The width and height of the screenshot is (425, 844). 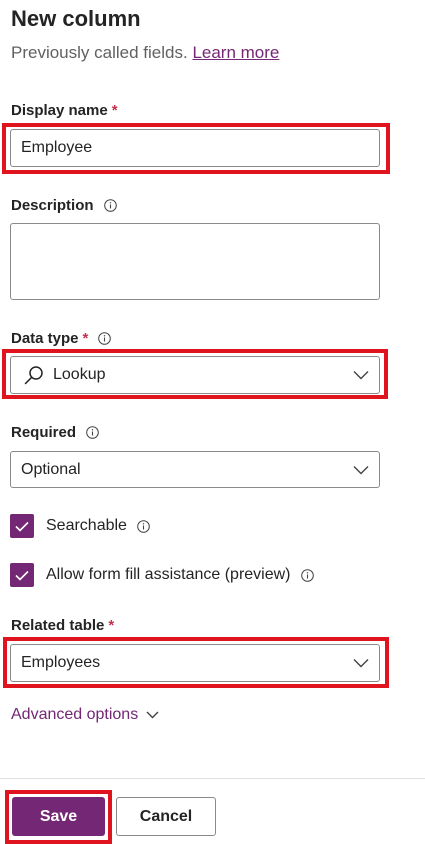 What do you see at coordinates (195, 375) in the screenshot?
I see `data-type-dropdown: Lookup` at bounding box center [195, 375].